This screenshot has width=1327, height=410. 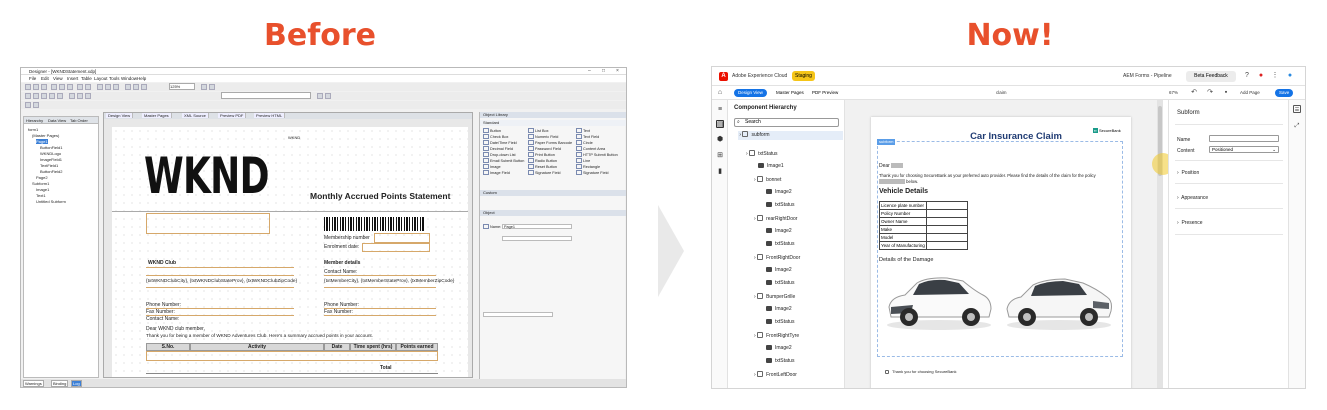 What do you see at coordinates (79, 120) in the screenshot?
I see `tab-tab-order: Tab Order` at bounding box center [79, 120].